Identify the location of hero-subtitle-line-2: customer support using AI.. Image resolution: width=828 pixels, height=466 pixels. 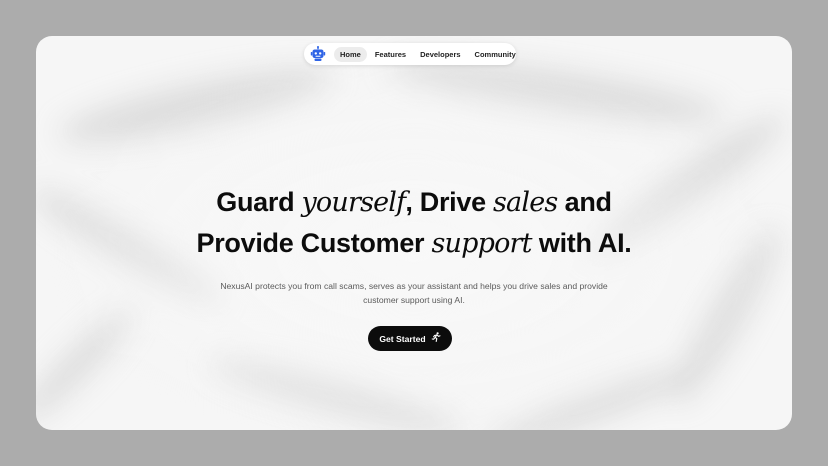
(414, 299).